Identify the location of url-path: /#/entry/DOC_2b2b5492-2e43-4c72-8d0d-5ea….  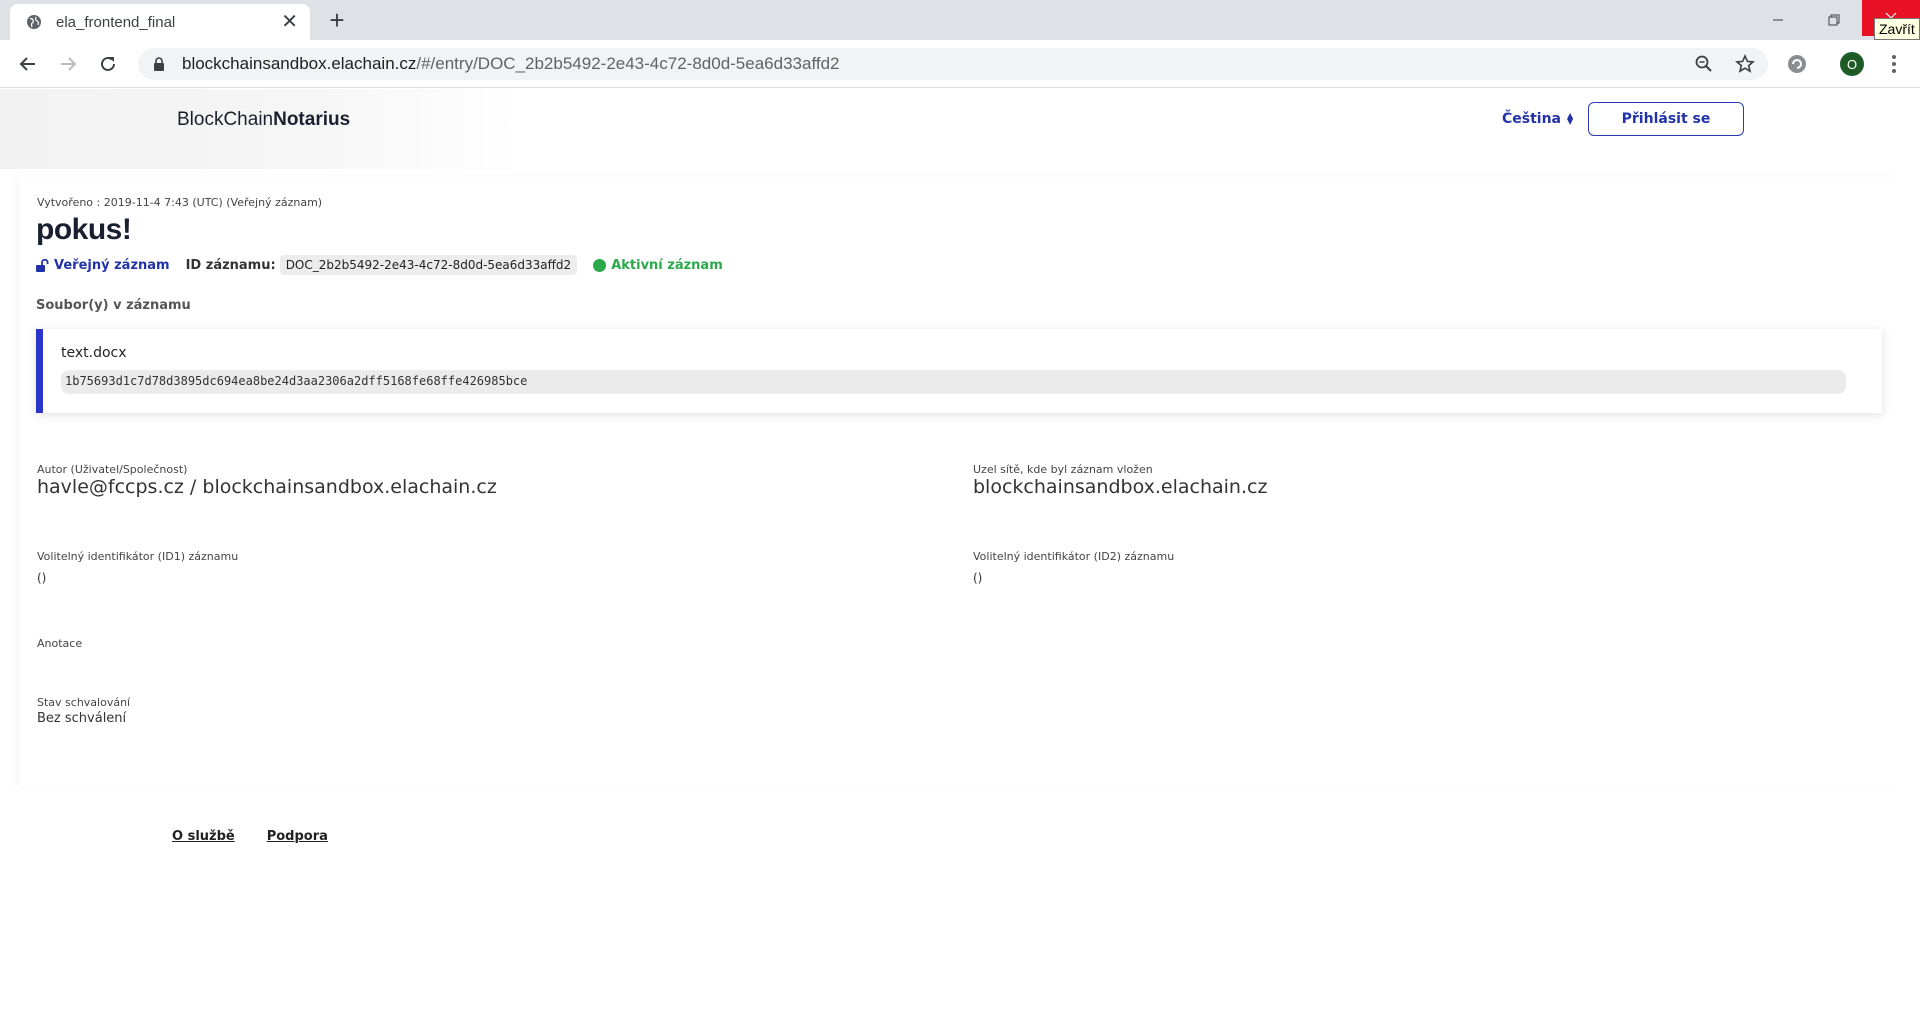
(628, 63).